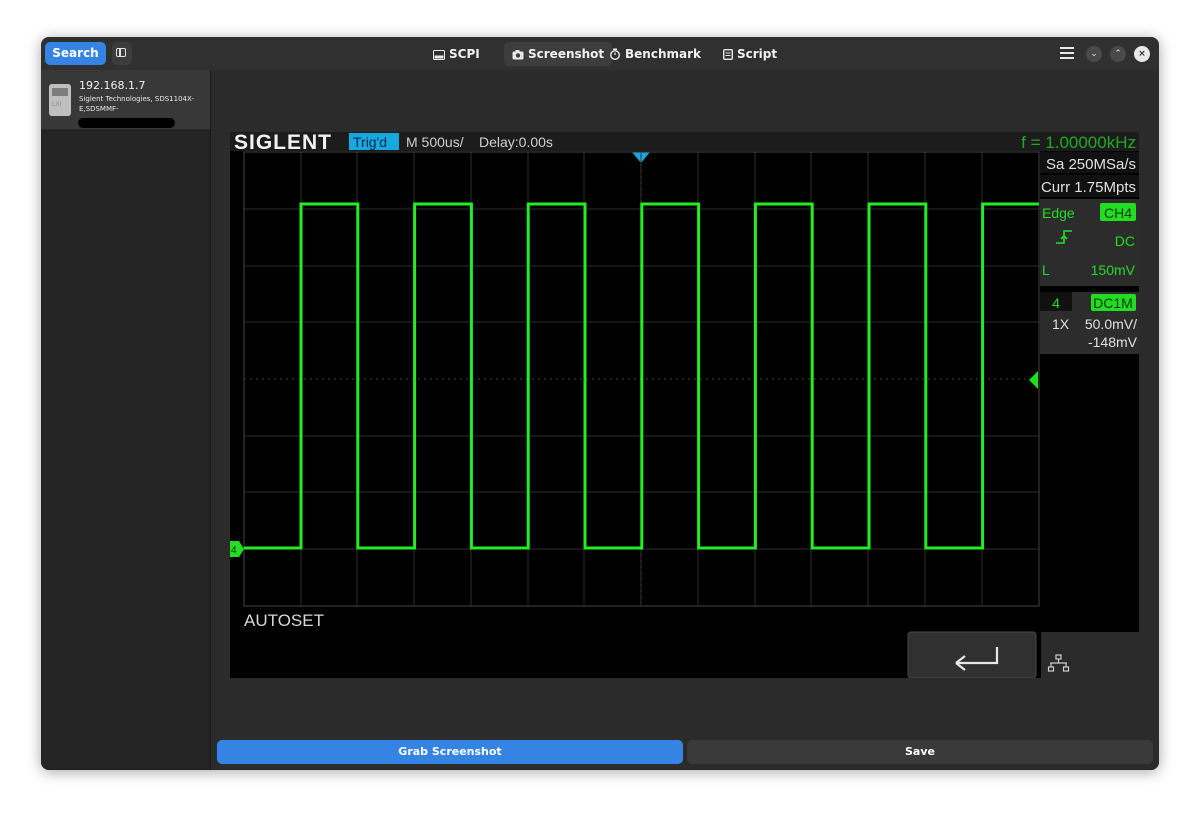 This screenshot has width=1200, height=815. What do you see at coordinates (1113, 270) in the screenshot?
I see `trigger-level: 150mV` at bounding box center [1113, 270].